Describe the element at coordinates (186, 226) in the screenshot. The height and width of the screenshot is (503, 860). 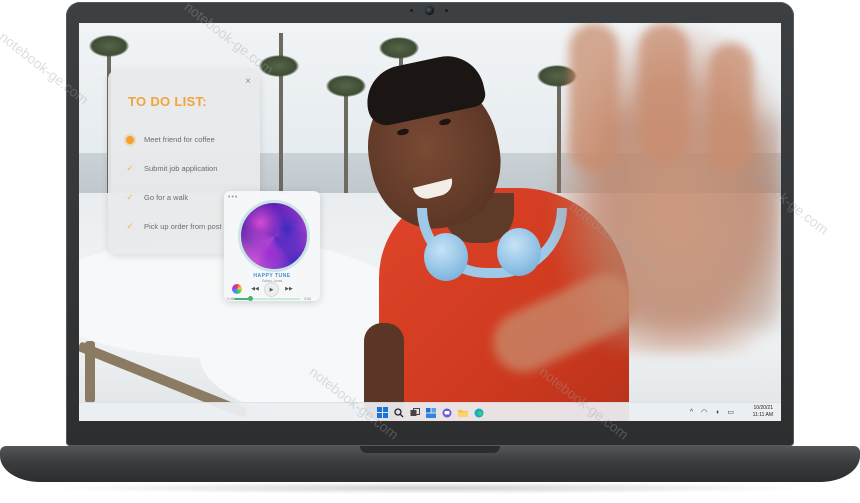
I see `todo-item-label: Pick up order from post o` at that location.